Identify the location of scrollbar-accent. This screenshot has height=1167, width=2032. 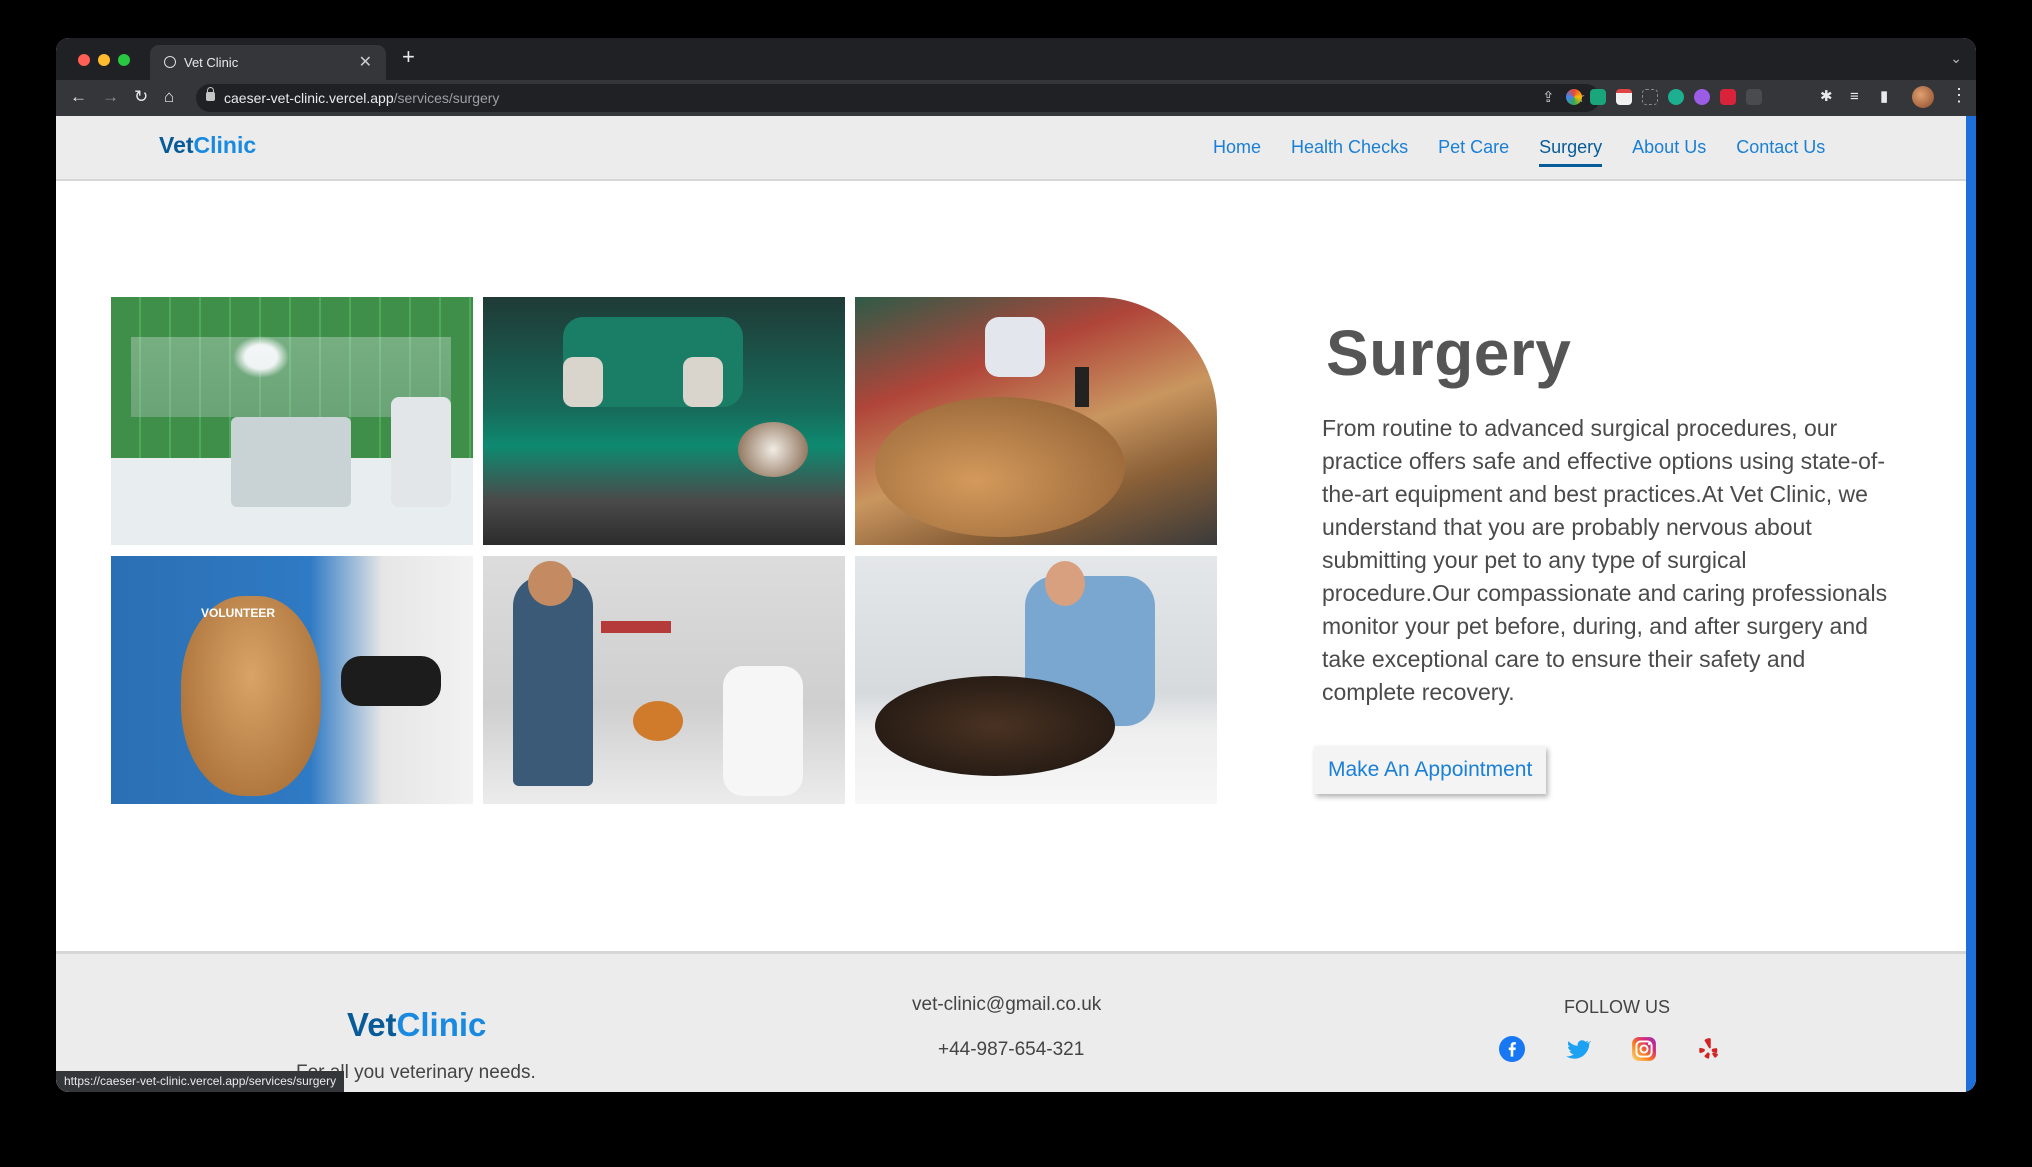
(1971, 604).